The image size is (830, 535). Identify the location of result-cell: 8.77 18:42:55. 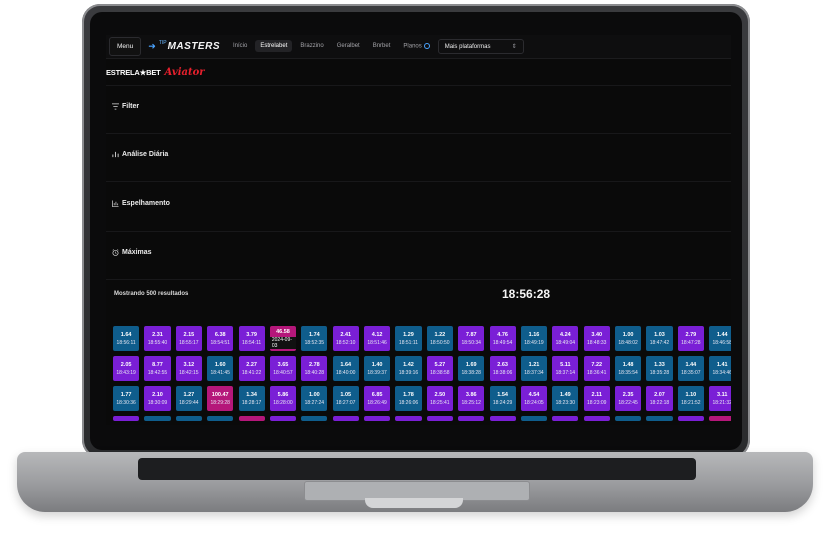
(157, 368).